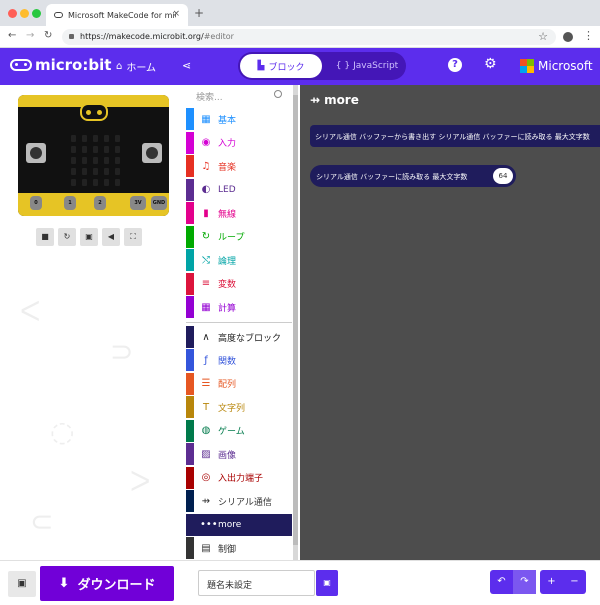  Describe the element at coordinates (12, 35) in the screenshot. I see `back-button: ←` at that location.